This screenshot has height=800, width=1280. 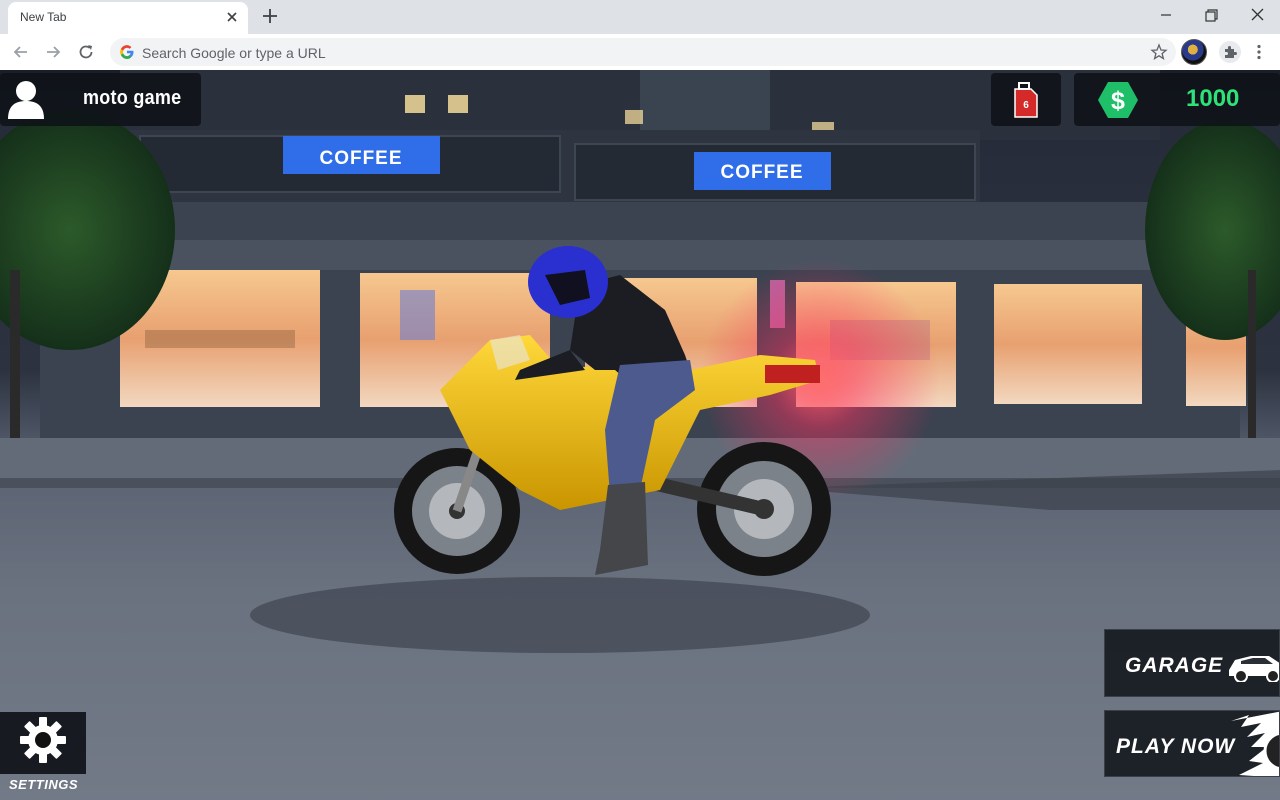 I want to click on close-window-icon, so click(x=1257, y=15).